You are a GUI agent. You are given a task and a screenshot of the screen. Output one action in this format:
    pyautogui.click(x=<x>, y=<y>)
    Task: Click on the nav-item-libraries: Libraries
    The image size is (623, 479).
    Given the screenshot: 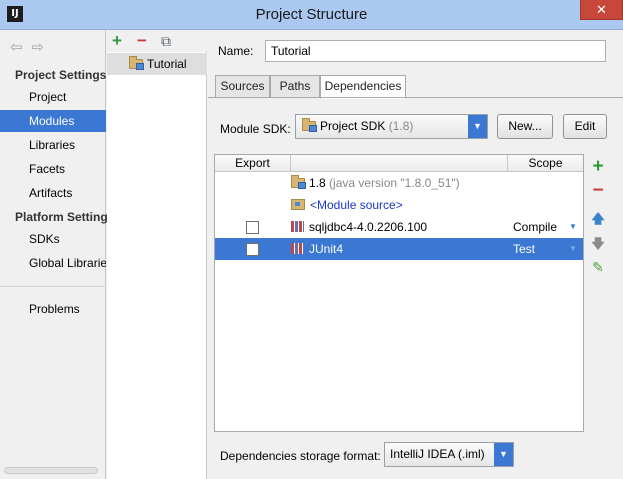 What is the action you would take?
    pyautogui.click(x=53, y=145)
    